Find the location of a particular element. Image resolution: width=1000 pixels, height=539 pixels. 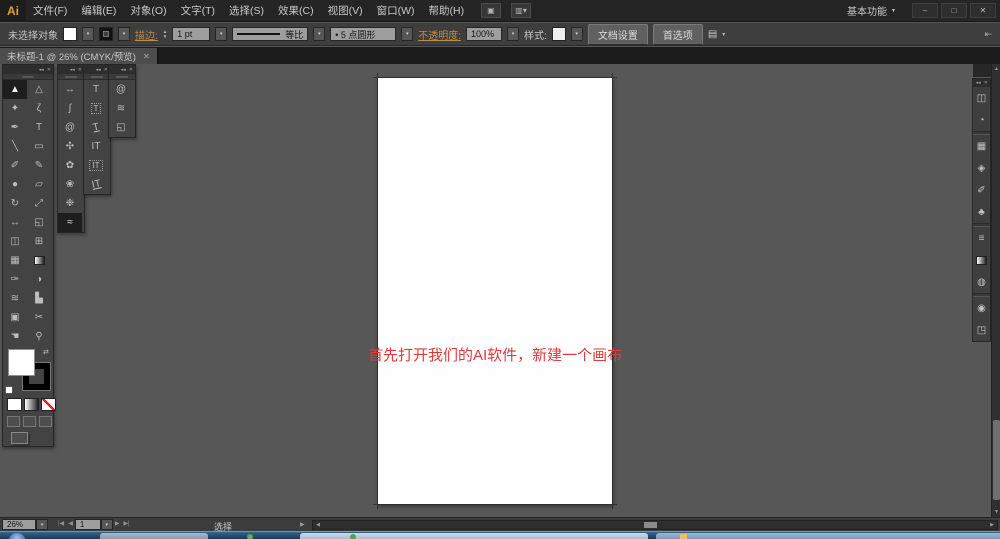

horizontal-scrollbar: ◀ ▶ is located at coordinates (655, 525).